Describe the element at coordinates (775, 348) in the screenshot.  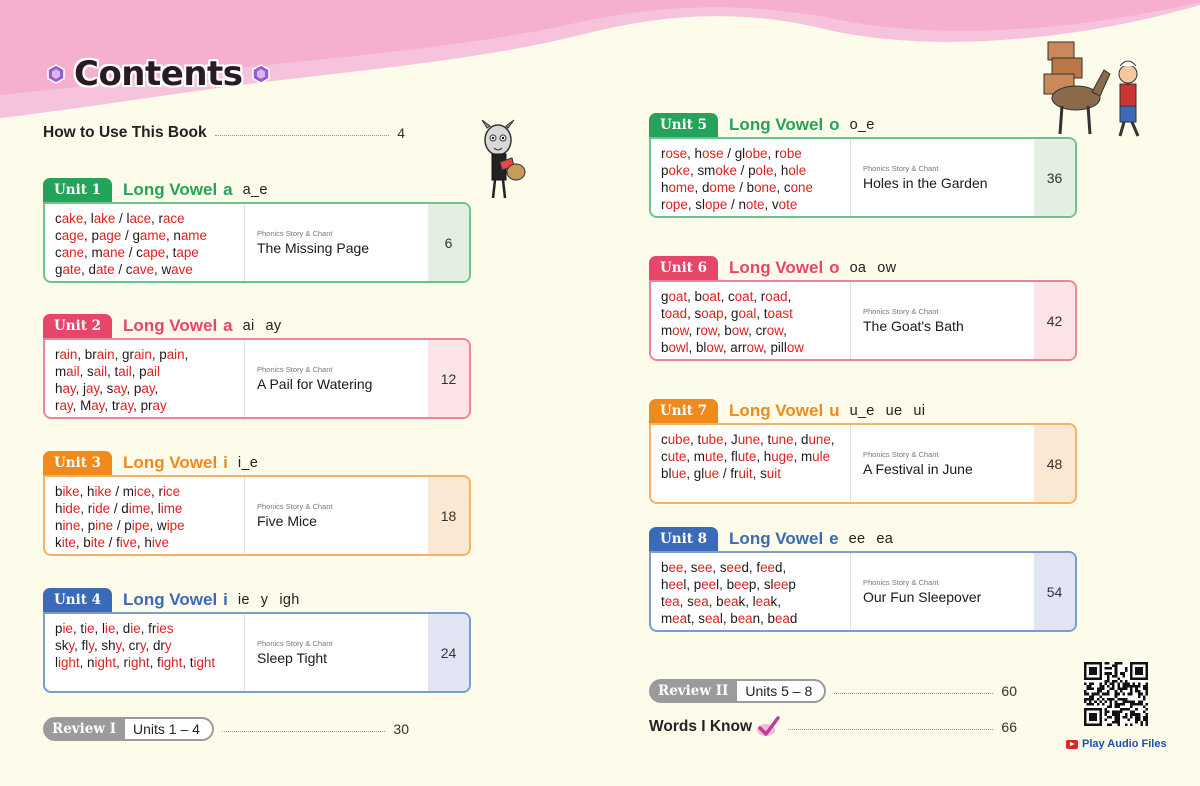
I see `word-part: , pill` at that location.